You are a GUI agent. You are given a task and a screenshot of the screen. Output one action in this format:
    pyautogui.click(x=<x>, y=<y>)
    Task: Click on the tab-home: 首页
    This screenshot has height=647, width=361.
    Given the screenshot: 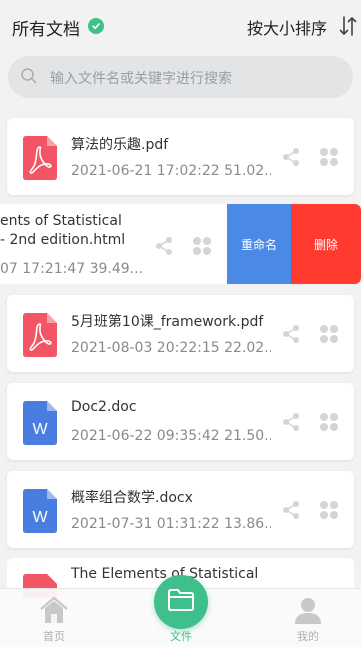 What is the action you would take?
    pyautogui.click(x=54, y=618)
    